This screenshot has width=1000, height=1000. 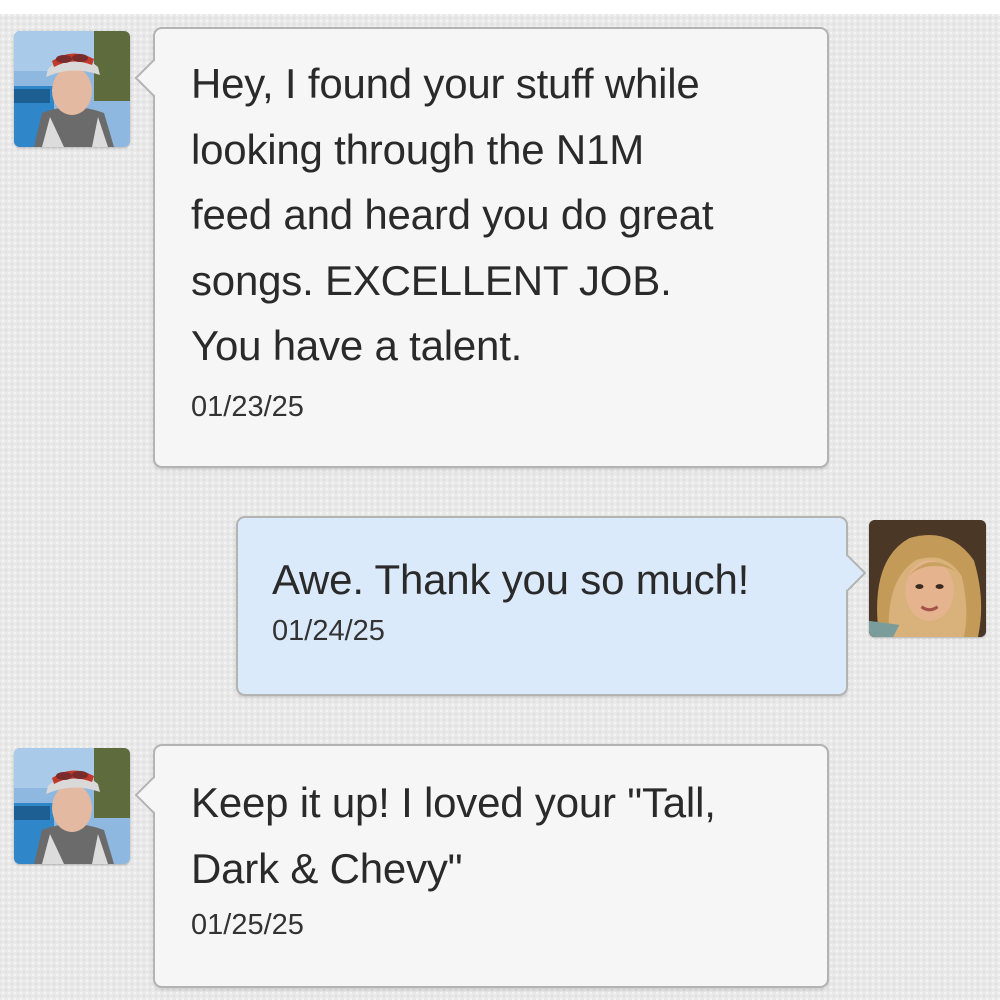 I want to click on message-date: 01/23/25, so click(x=247, y=406).